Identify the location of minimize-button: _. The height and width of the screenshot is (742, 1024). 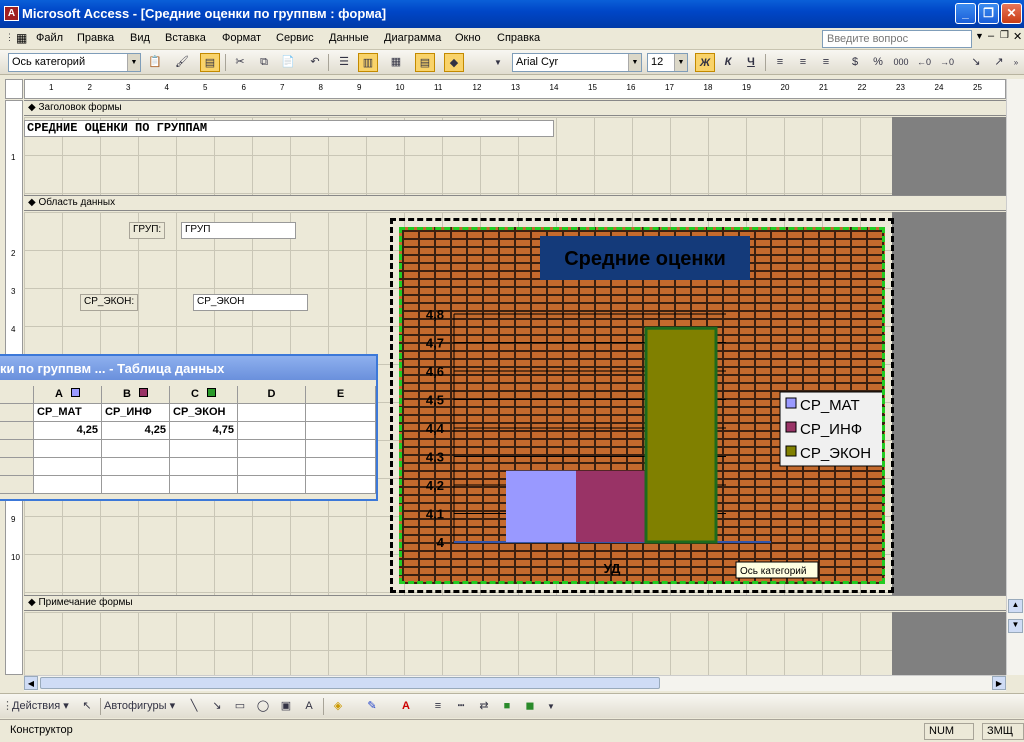
(965, 13).